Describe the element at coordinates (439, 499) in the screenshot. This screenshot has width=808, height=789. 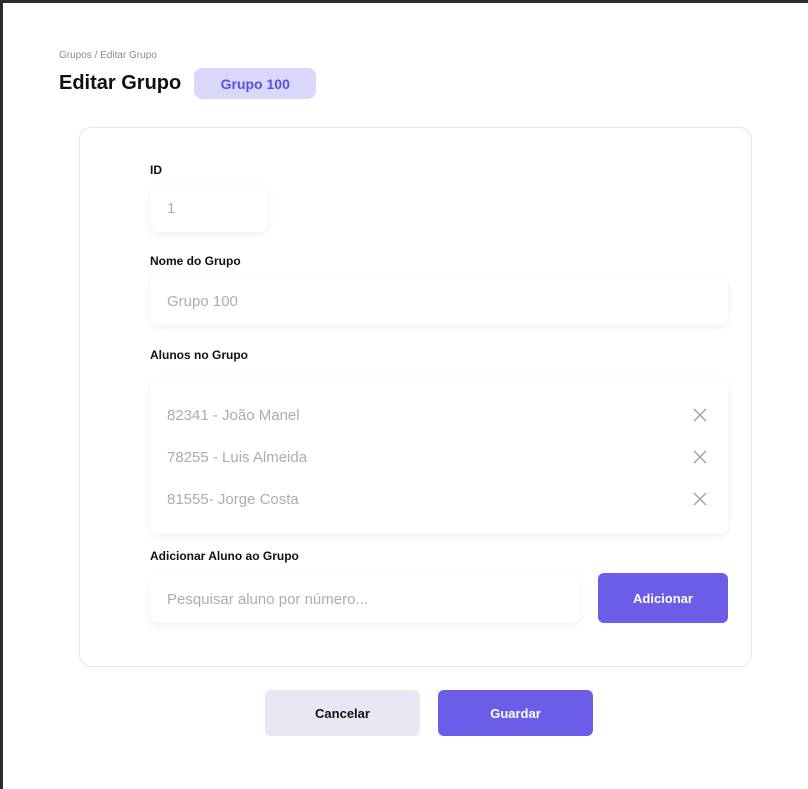
I see `list-item: 81555- Jorge Costa` at that location.